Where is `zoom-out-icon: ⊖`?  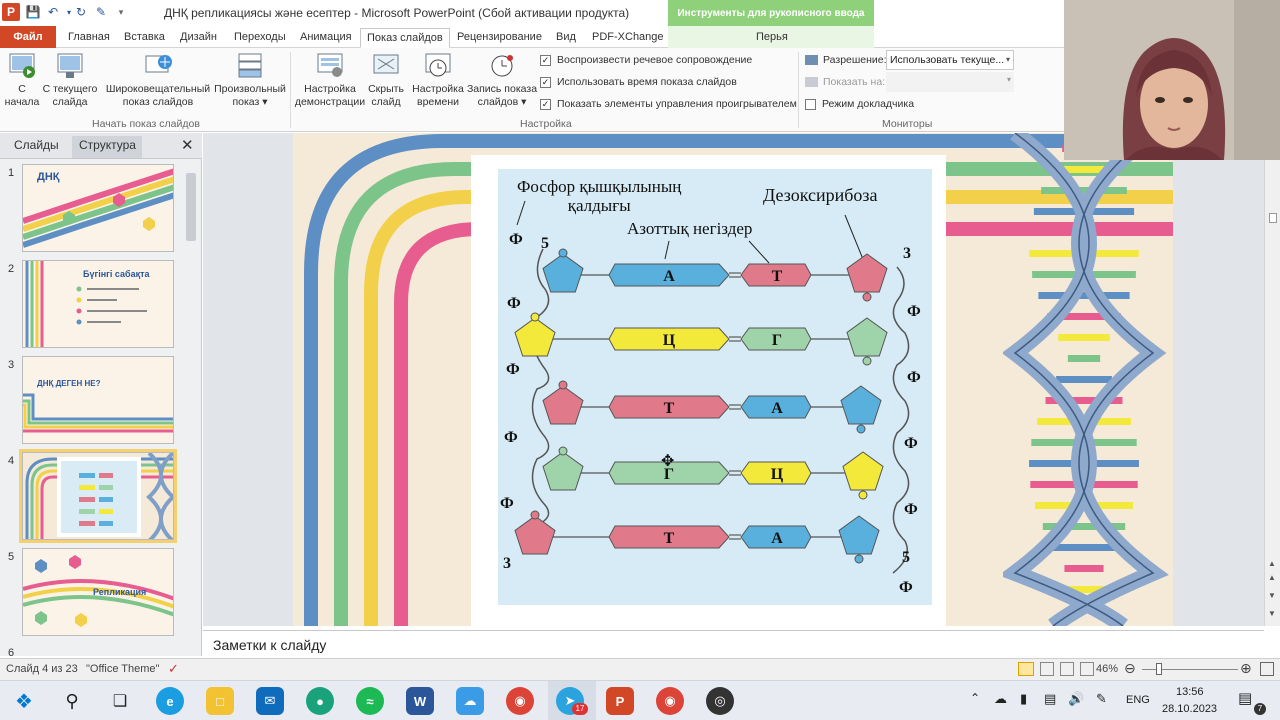
zoom-out-icon: ⊖ is located at coordinates (1130, 668).